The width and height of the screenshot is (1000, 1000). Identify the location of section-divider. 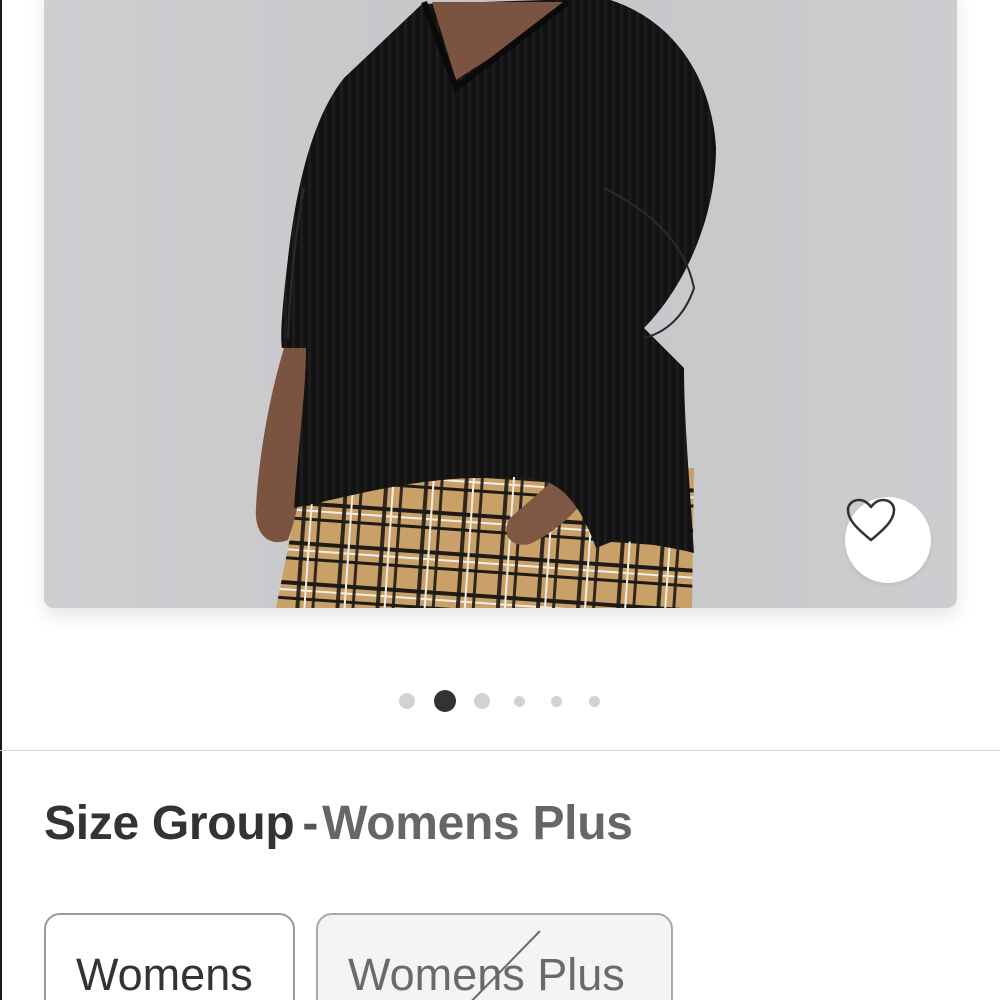
(500, 750).